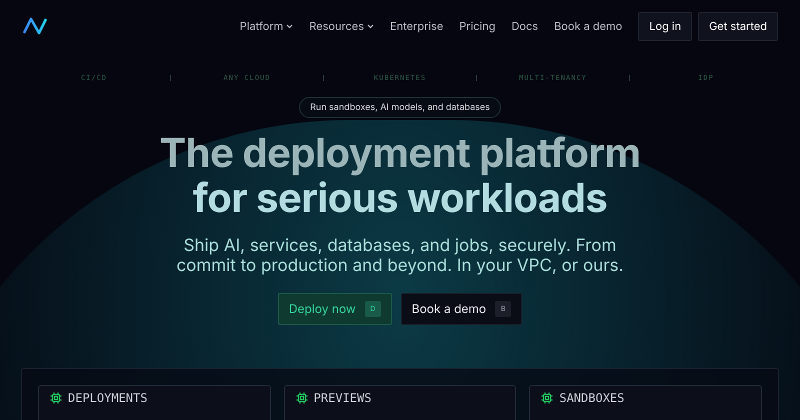  What do you see at coordinates (477, 26) in the screenshot?
I see `nav-link: Pricing` at bounding box center [477, 26].